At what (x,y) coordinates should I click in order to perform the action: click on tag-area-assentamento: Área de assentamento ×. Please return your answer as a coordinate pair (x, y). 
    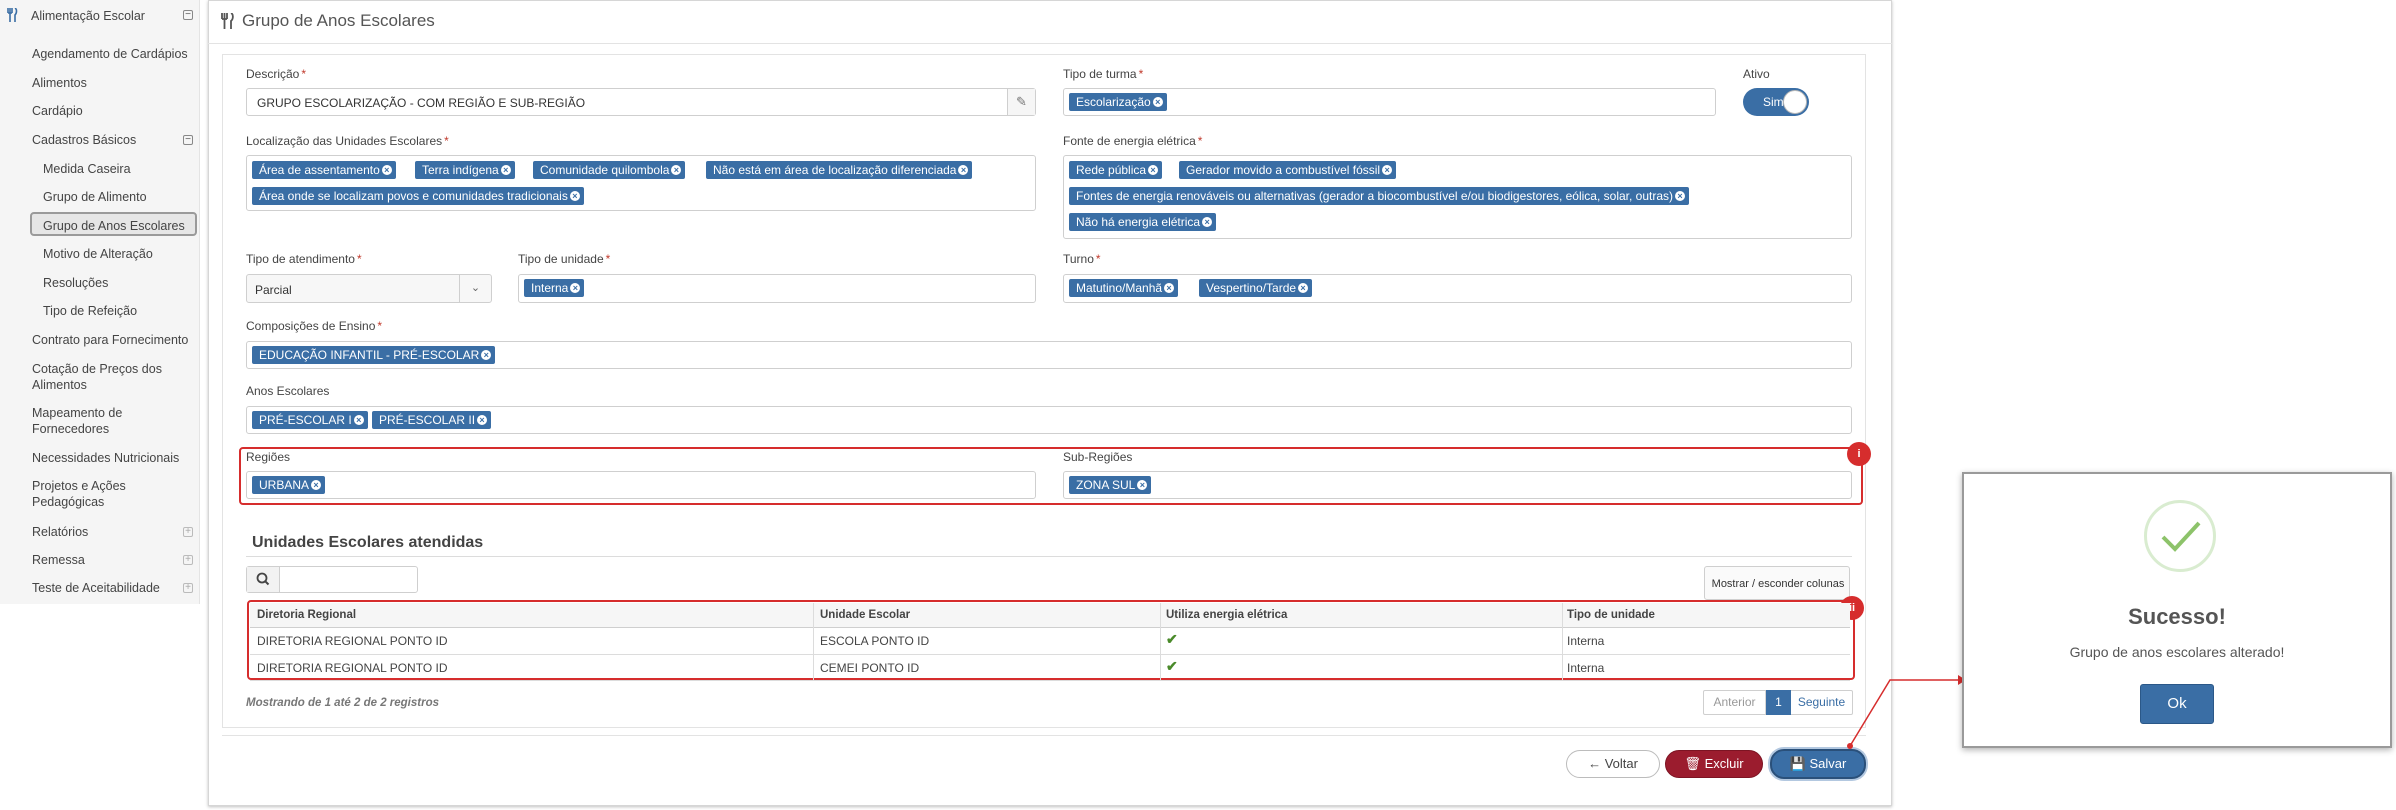
    Looking at the image, I should click on (324, 170).